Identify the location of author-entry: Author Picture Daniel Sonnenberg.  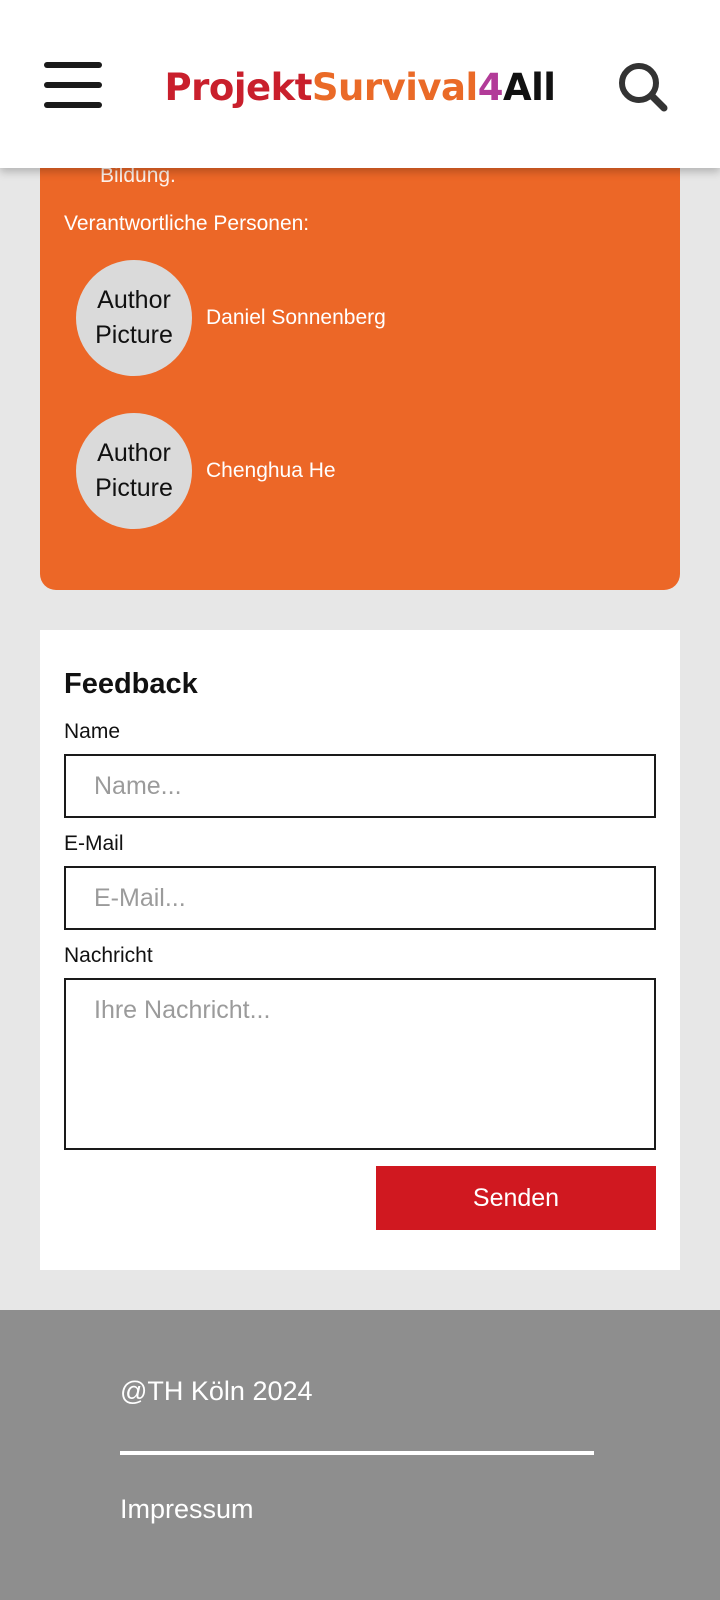
(231, 318).